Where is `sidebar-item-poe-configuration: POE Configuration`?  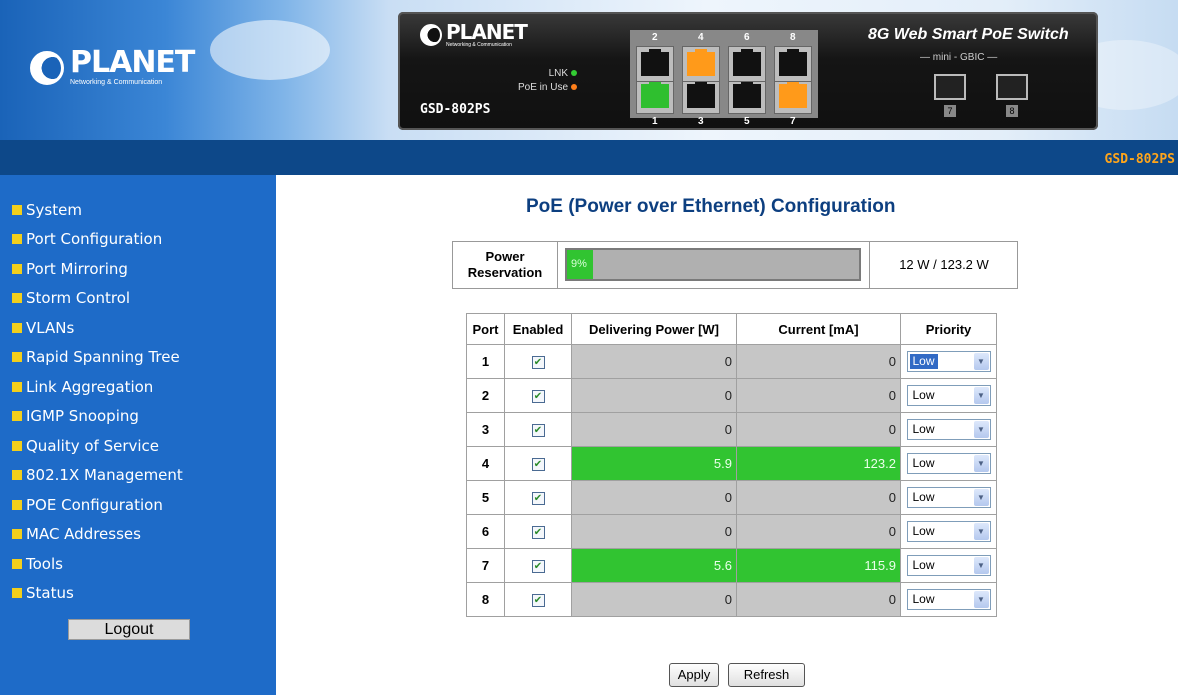
sidebar-item-poe-configuration: POE Configuration is located at coordinates (87, 505).